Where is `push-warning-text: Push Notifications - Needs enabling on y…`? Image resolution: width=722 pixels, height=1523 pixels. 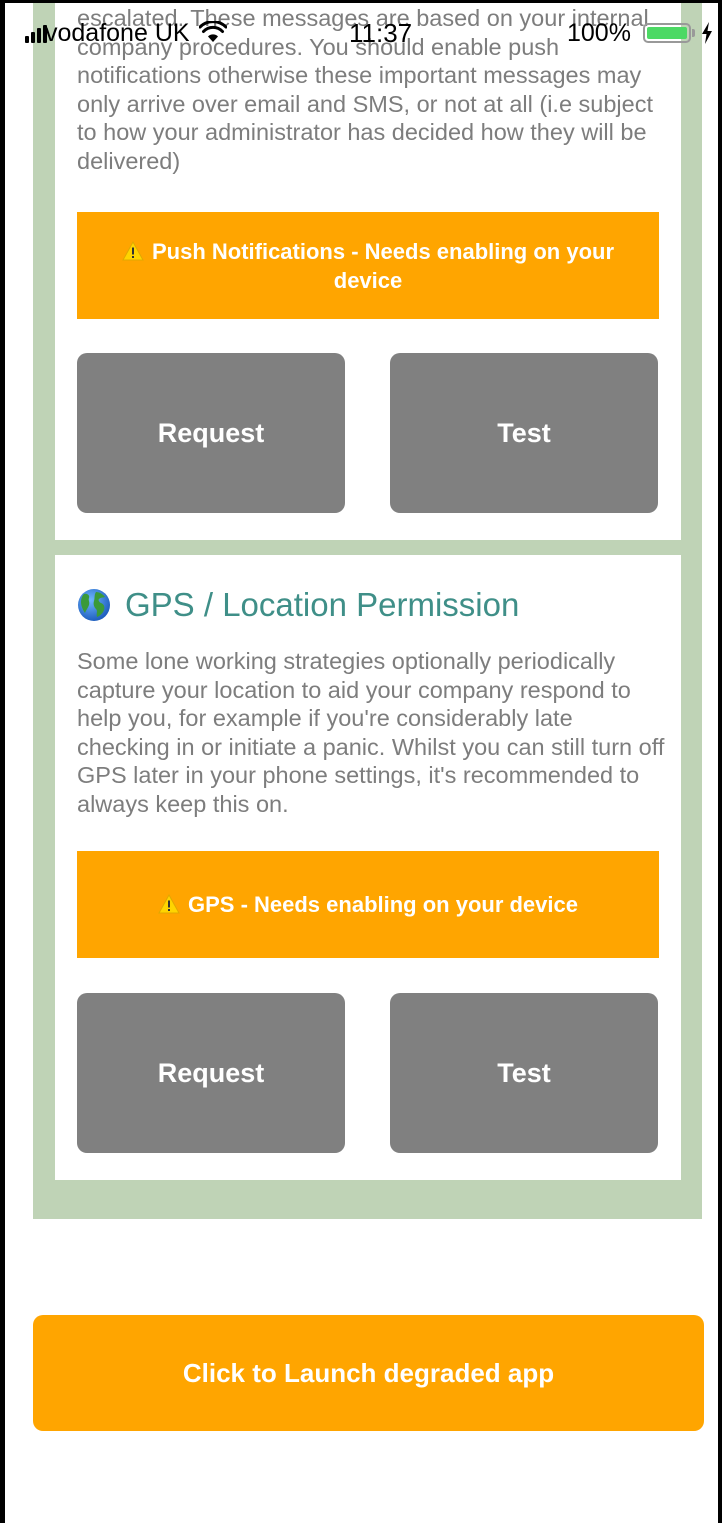
push-warning-text: Push Notifications - Needs enabling on y… is located at coordinates (383, 265).